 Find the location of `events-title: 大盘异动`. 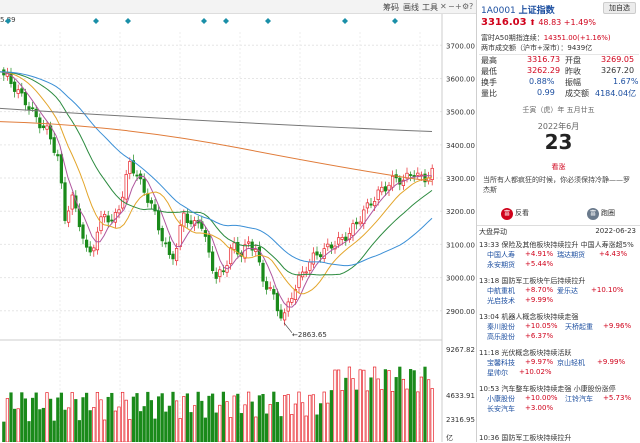

events-title: 大盘异动 is located at coordinates (493, 232).